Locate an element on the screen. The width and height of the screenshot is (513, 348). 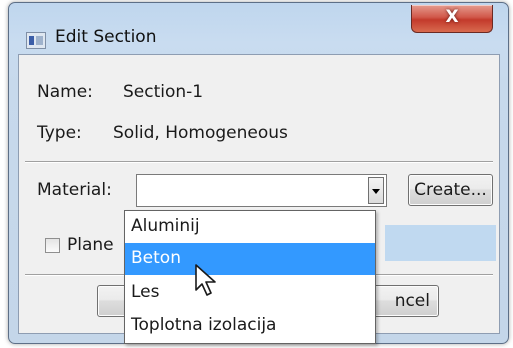
material-option-aluminij: Aluminij is located at coordinates (250, 227).